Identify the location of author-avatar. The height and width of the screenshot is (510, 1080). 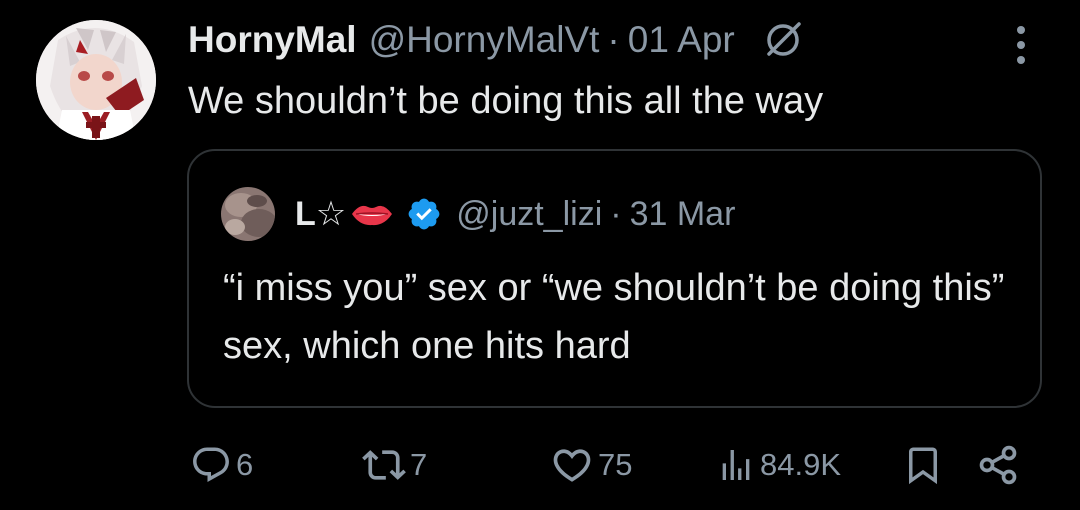
(96, 80).